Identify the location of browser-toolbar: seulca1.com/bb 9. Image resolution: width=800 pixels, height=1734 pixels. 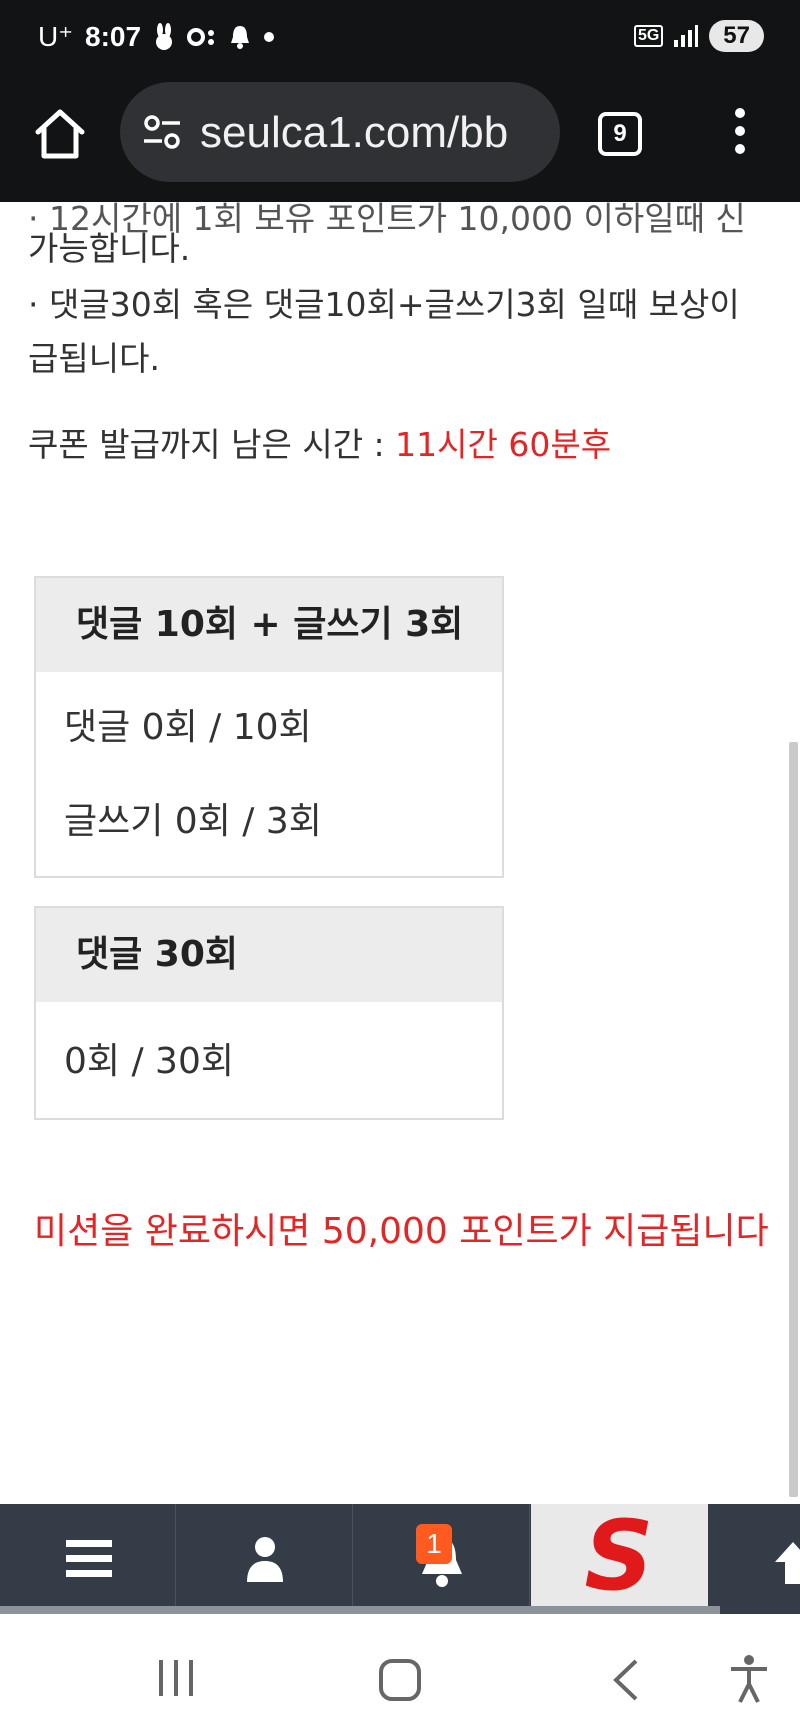
(400, 140).